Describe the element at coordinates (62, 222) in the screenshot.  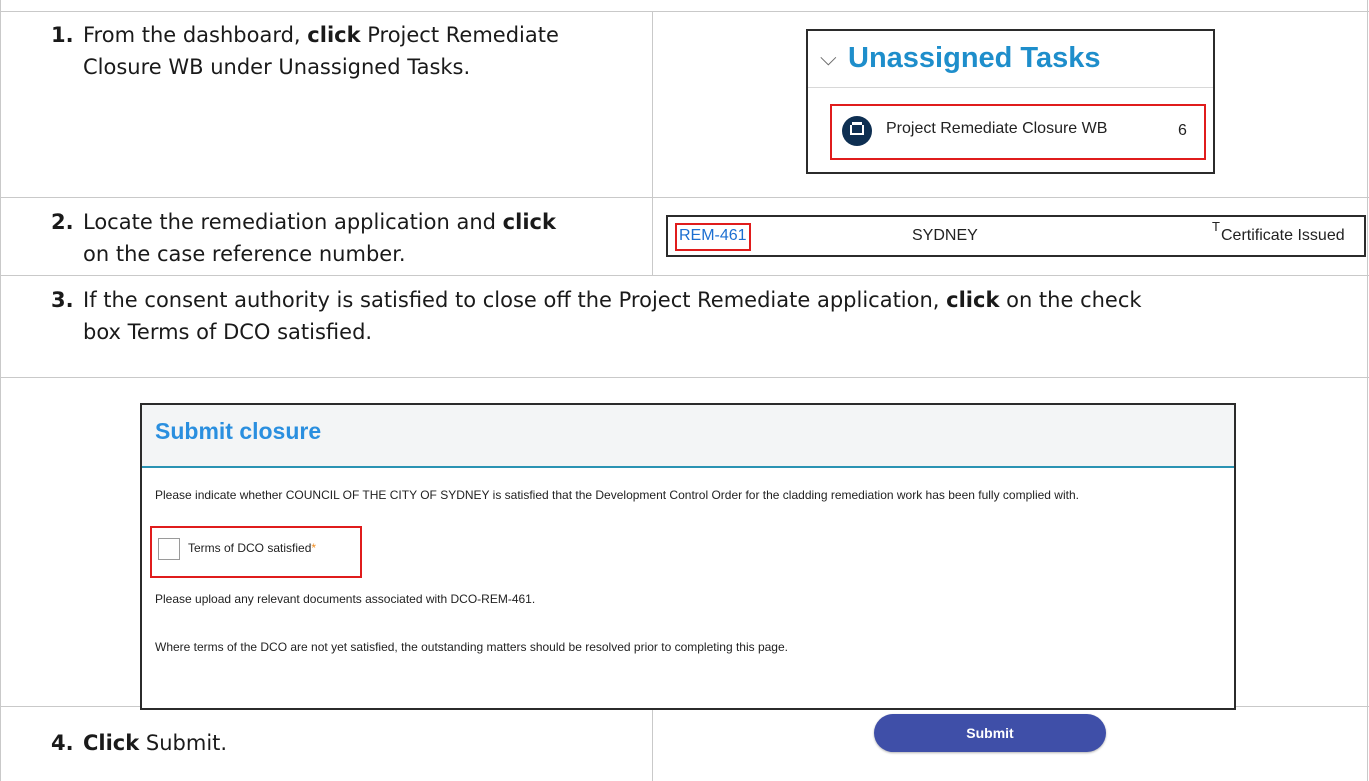
I see `step-number: 2.` at that location.